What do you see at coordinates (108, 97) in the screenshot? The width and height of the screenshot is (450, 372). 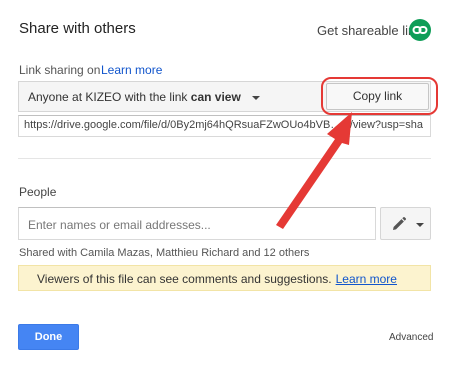 I see `access-prefix: Anyone at KIZEO with the link` at bounding box center [108, 97].